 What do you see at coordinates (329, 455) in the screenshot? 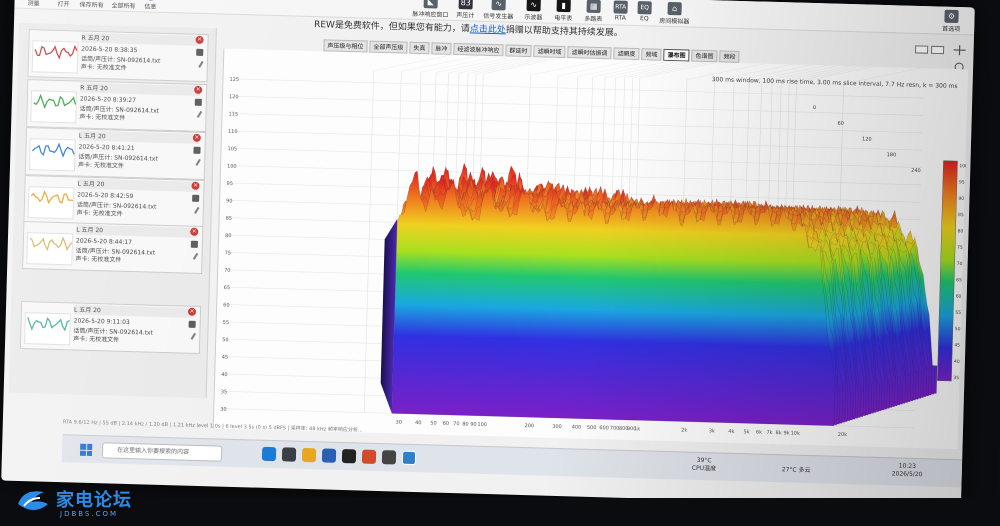
I see `mail-icon` at bounding box center [329, 455].